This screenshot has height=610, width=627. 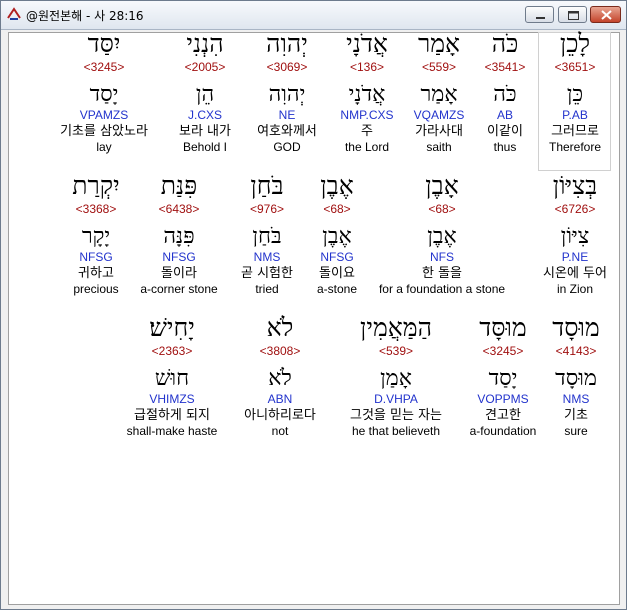 I want to click on root-word: בֹּחַן, so click(x=267, y=236).